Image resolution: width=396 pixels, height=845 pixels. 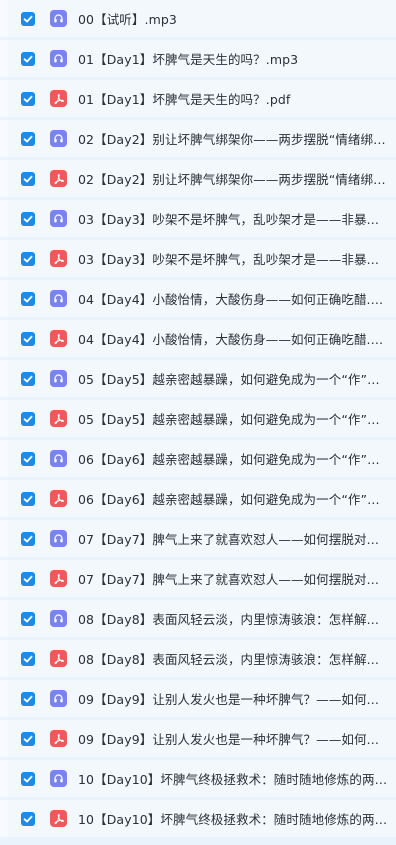 I want to click on file-row: 04【Day4】小酸怡情，大酸伤身——如何正确吃醋.pdf, so click(x=198, y=338).